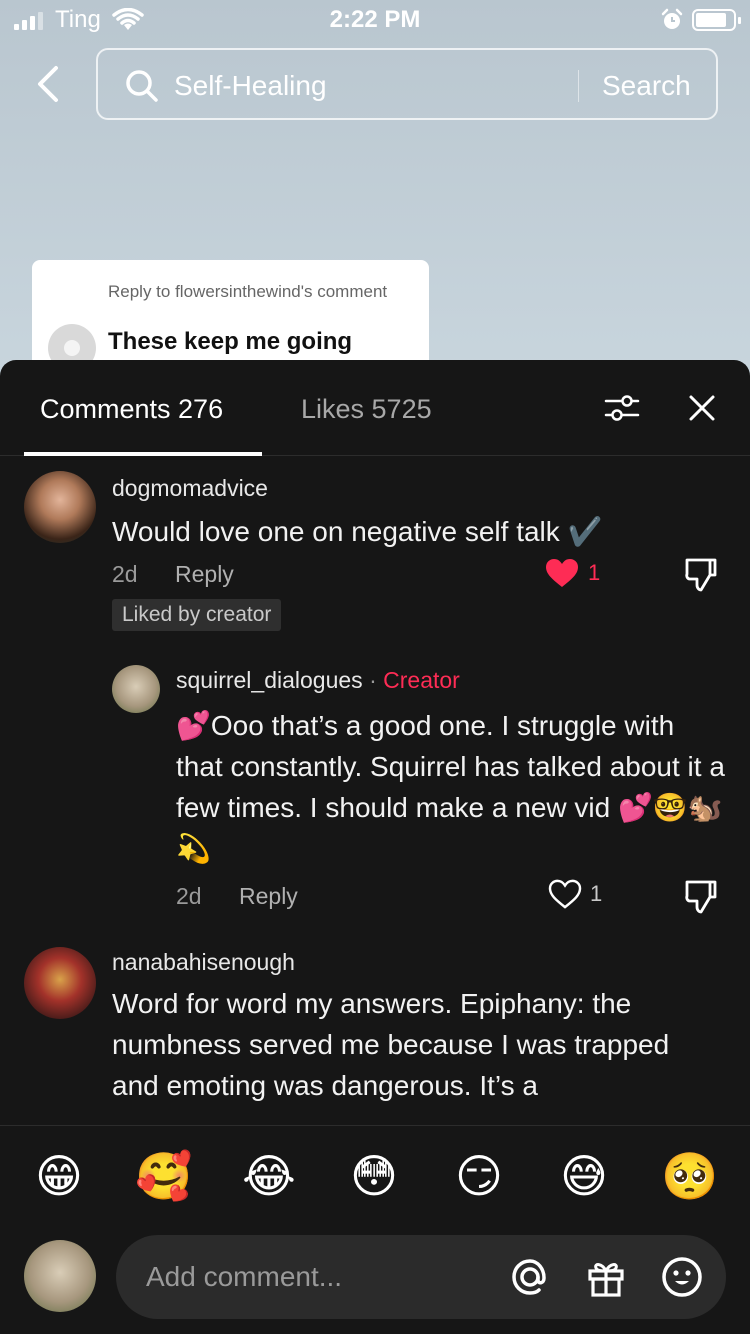 This screenshot has height=1334, width=750. Describe the element at coordinates (701, 575) in the screenshot. I see `dislike-icon` at that location.